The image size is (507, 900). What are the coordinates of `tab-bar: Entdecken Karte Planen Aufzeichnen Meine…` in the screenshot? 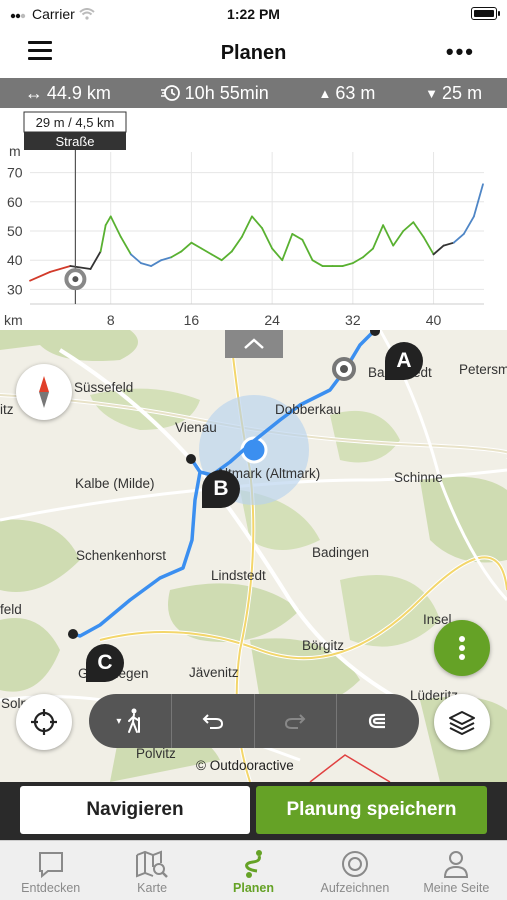 It's located at (253, 870).